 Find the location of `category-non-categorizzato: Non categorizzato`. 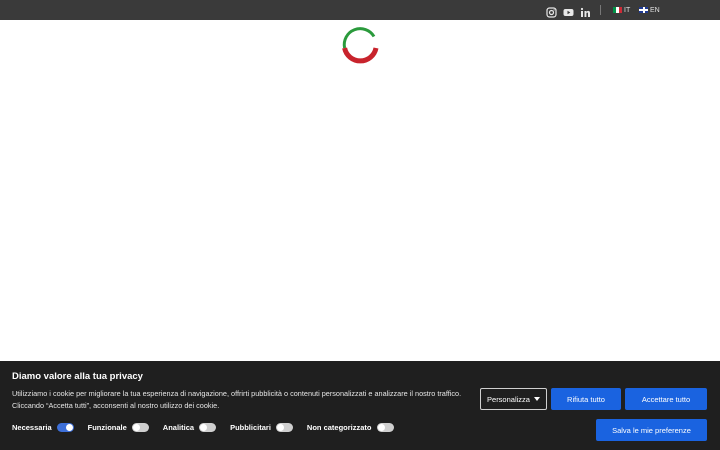

category-non-categorizzato: Non categorizzato is located at coordinates (350, 427).